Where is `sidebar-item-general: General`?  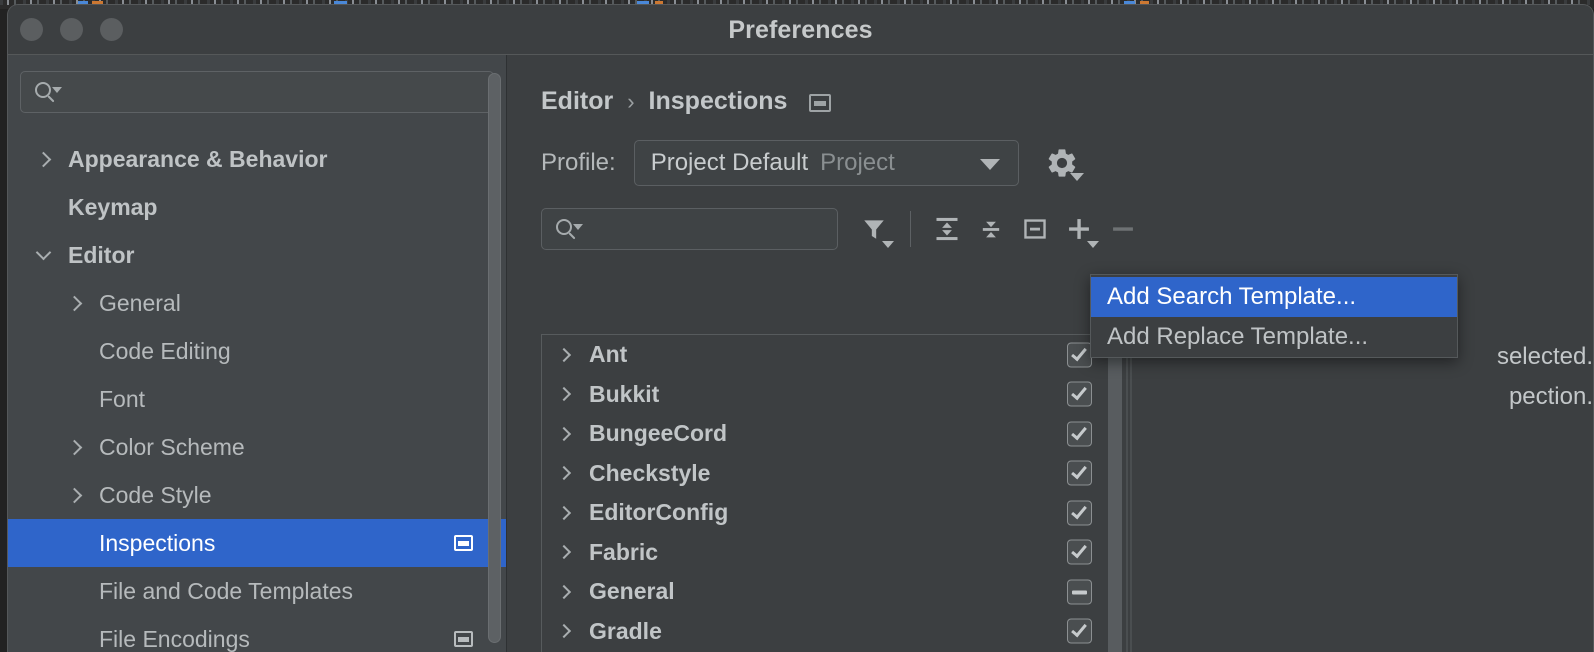
sidebar-item-general: General is located at coordinates (257, 303).